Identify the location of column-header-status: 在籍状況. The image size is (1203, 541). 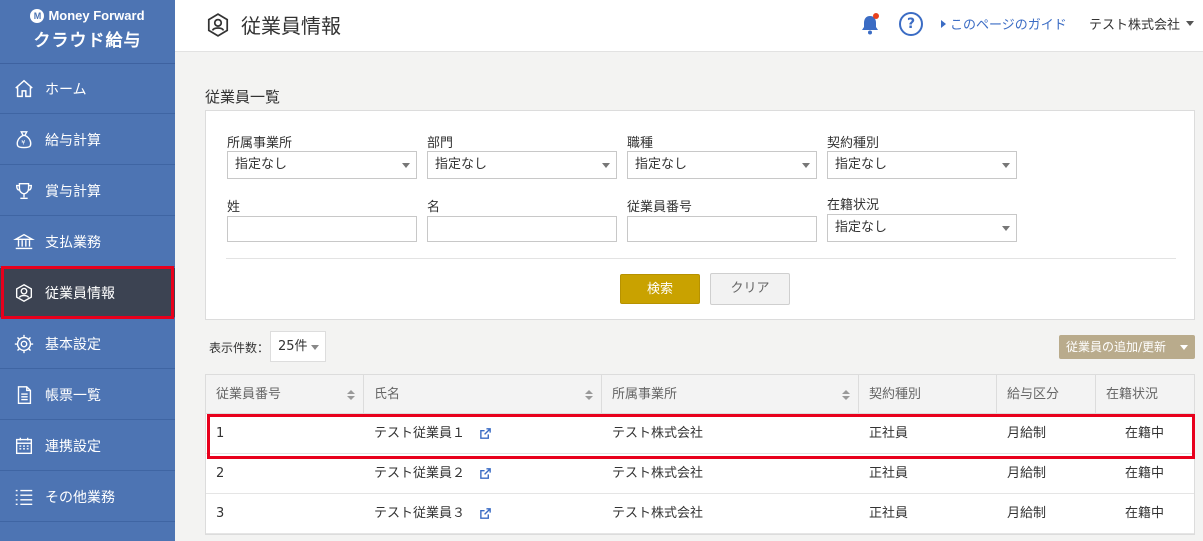
(1145, 394).